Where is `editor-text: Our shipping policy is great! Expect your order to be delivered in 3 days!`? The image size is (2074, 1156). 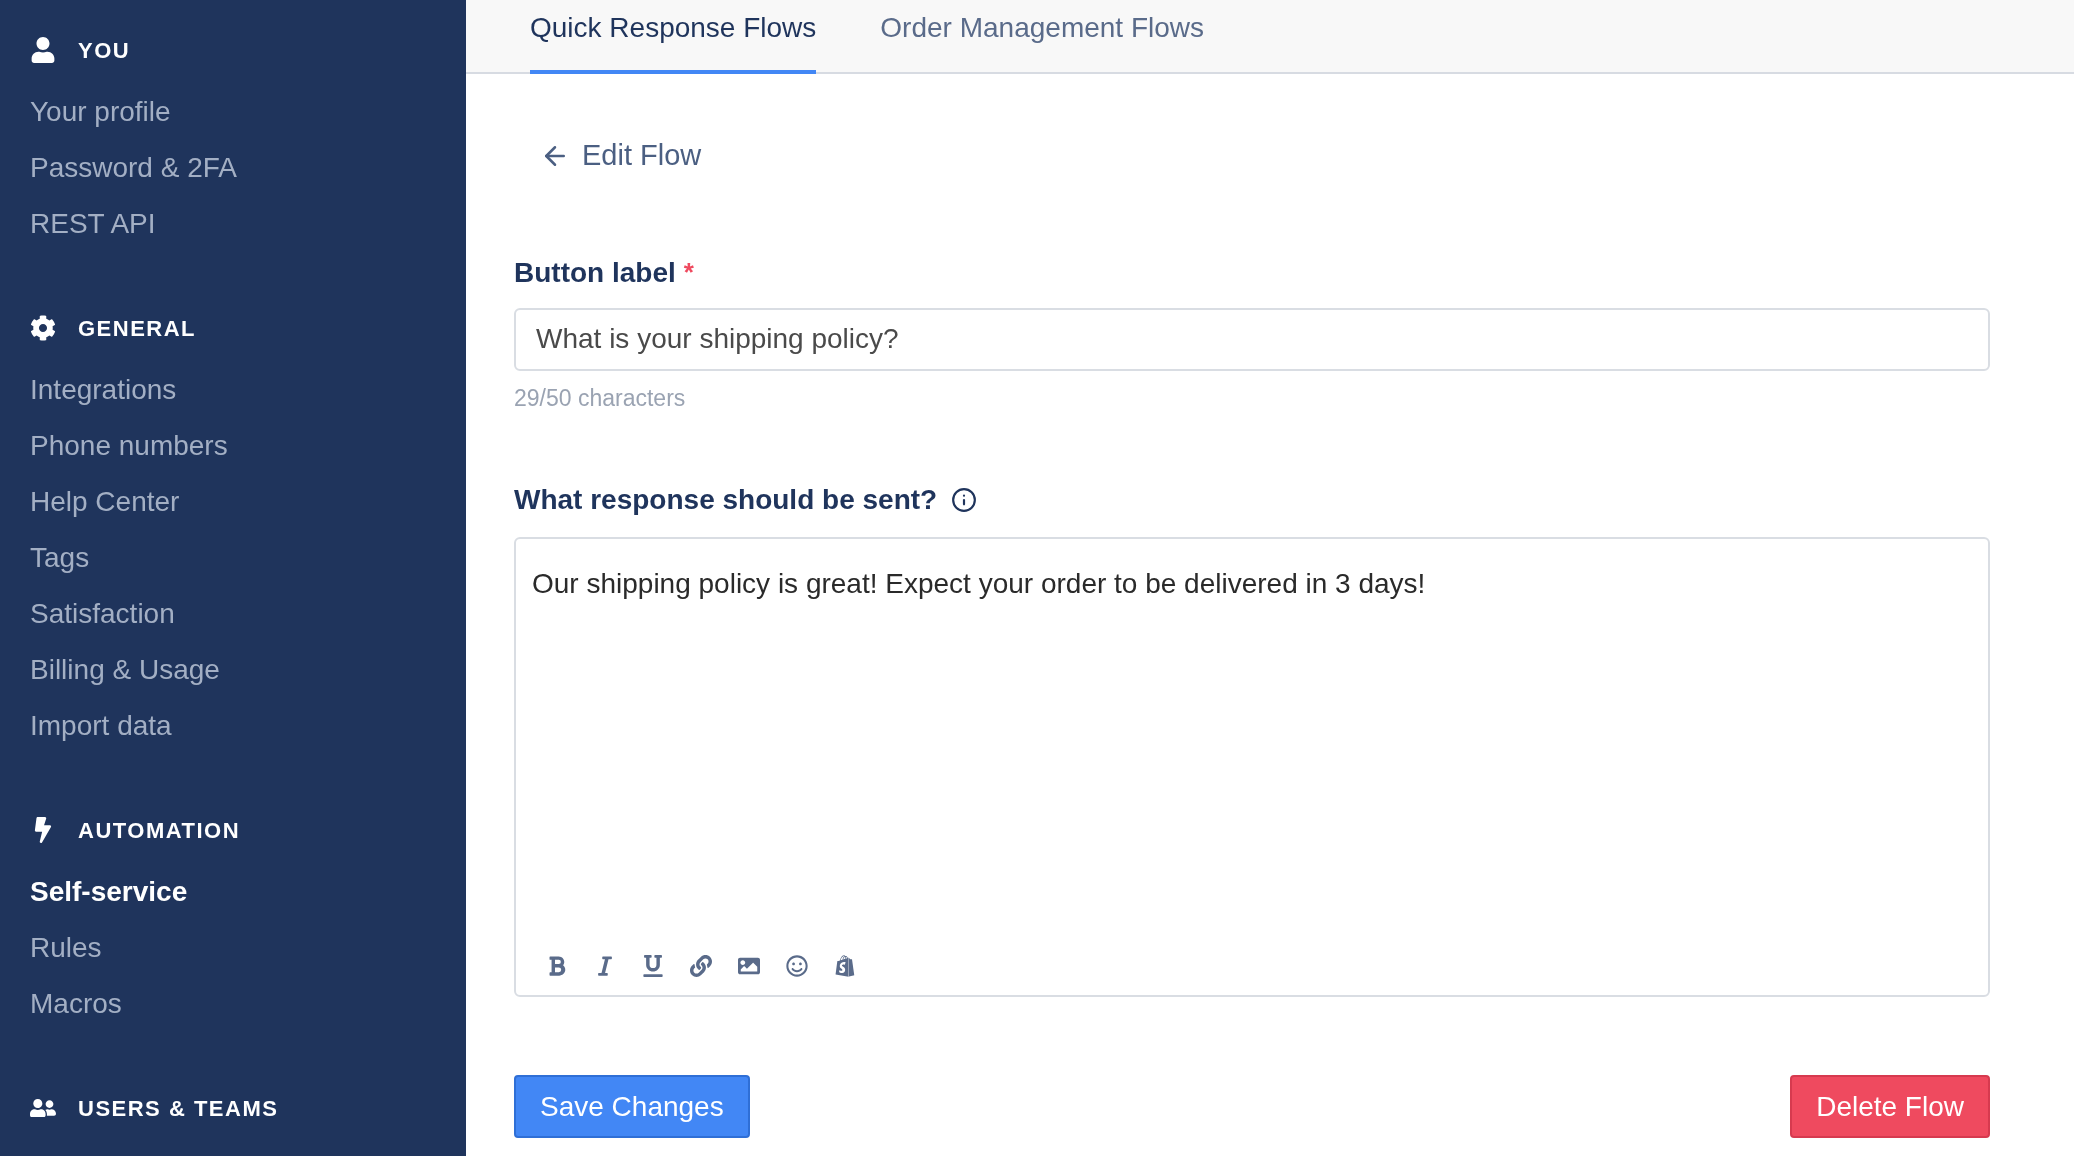
editor-text: Our shipping policy is great! Expect your order to be delivered in 3 days! is located at coordinates (979, 584).